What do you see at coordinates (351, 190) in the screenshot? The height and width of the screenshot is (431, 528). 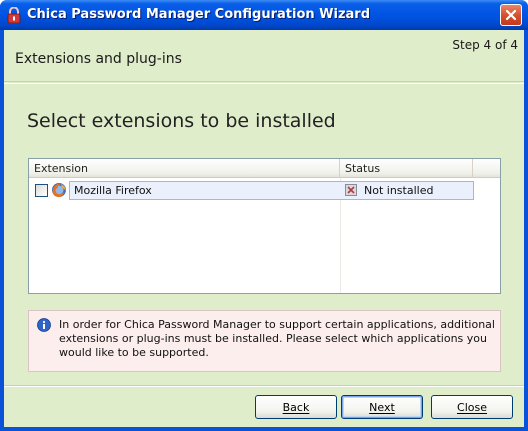 I see `not-installed-icon` at bounding box center [351, 190].